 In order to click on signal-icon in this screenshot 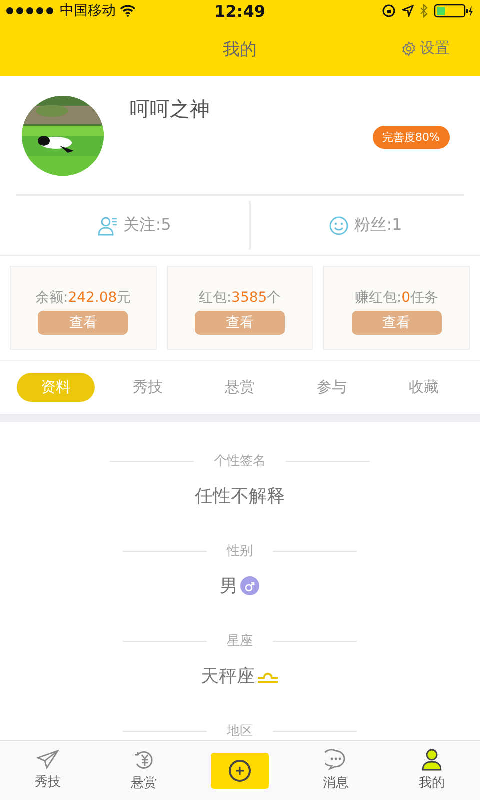, I will do `click(31, 11)`.